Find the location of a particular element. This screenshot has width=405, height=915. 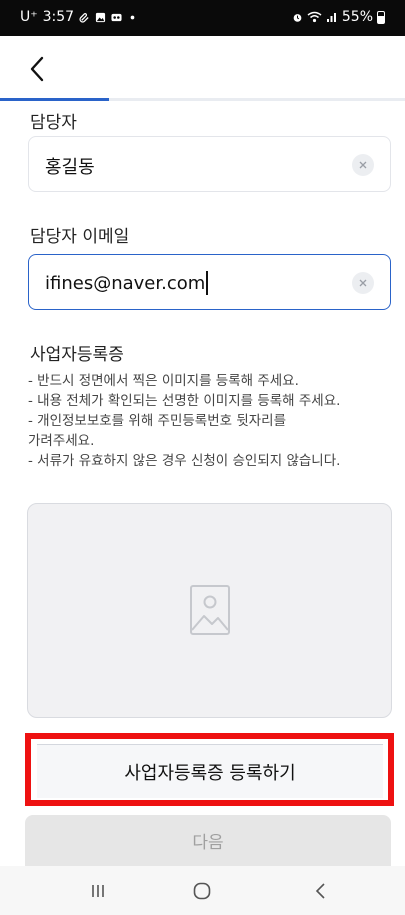

system-nav-bar is located at coordinates (202, 890).